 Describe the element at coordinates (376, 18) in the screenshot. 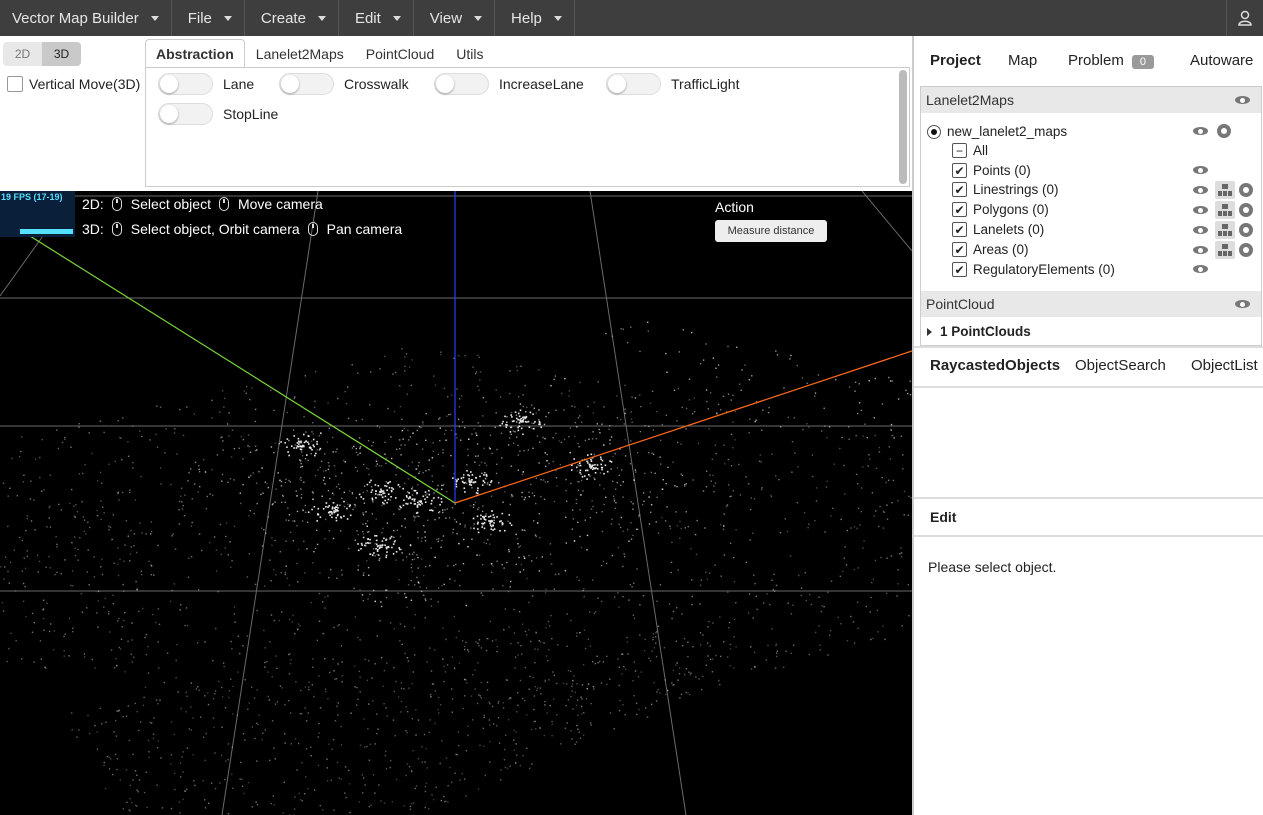

I see `menu-edit: Edit` at that location.